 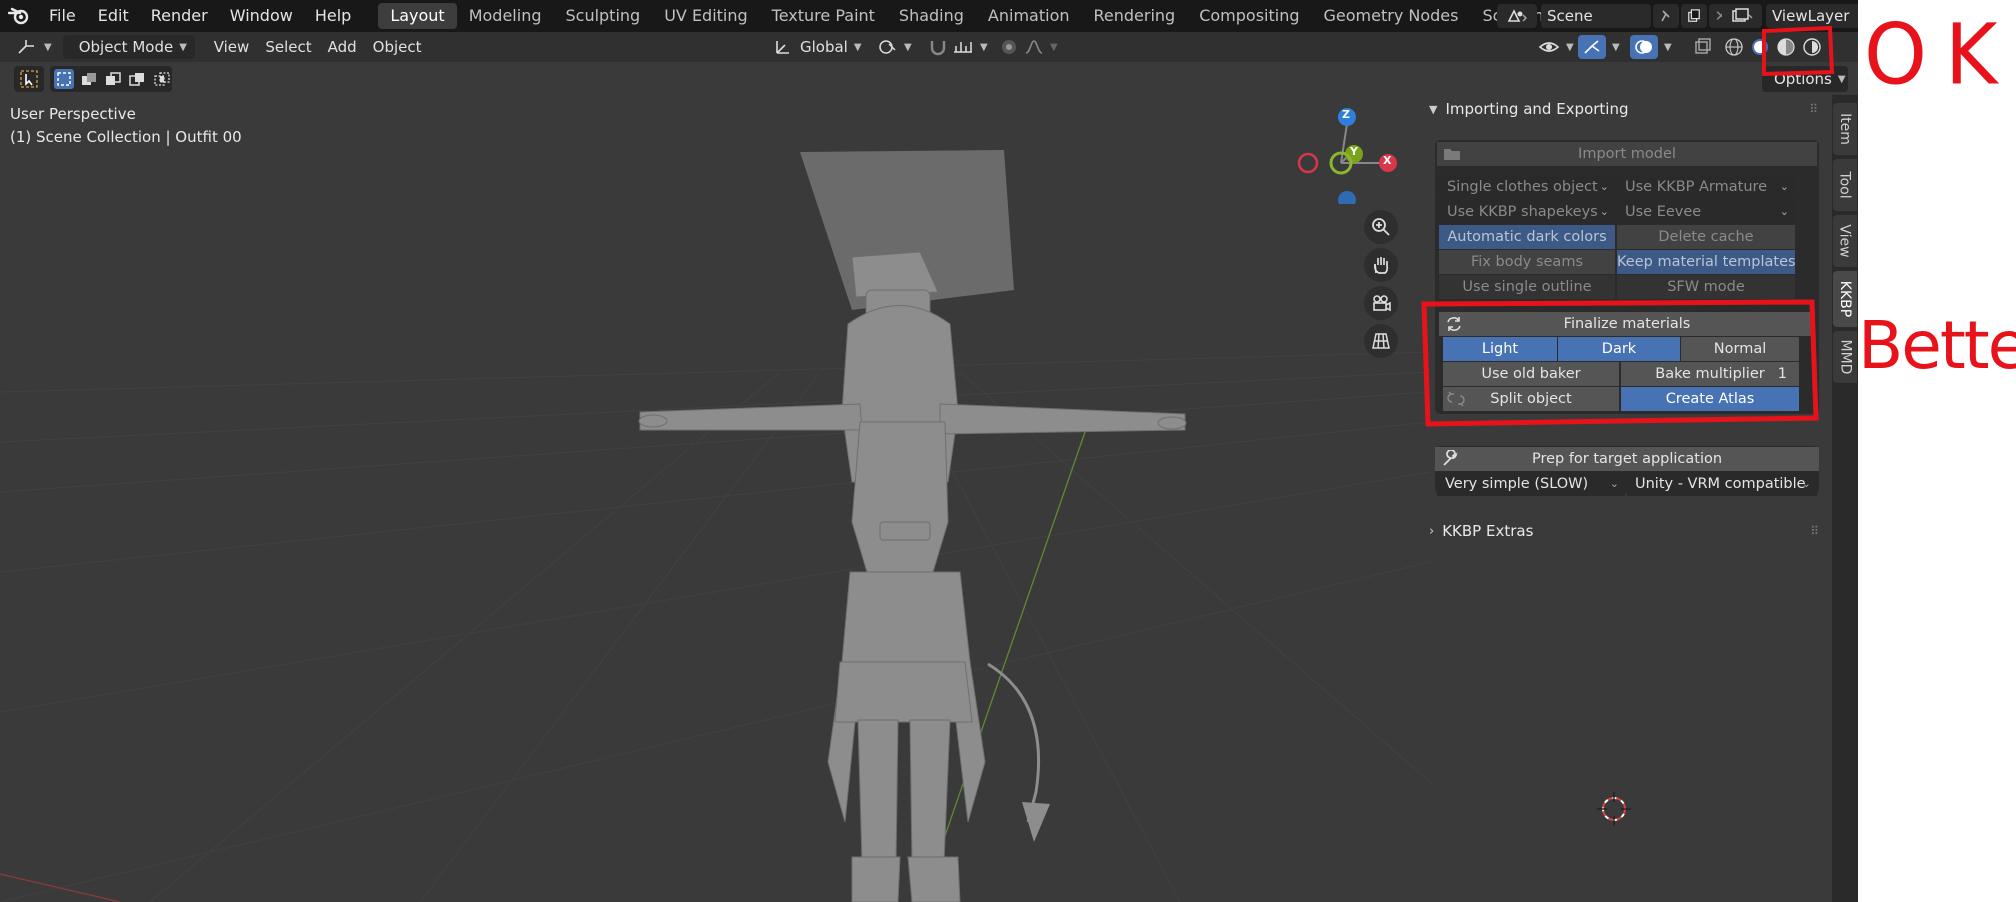 I want to click on menu-file: File, so click(x=62, y=16).